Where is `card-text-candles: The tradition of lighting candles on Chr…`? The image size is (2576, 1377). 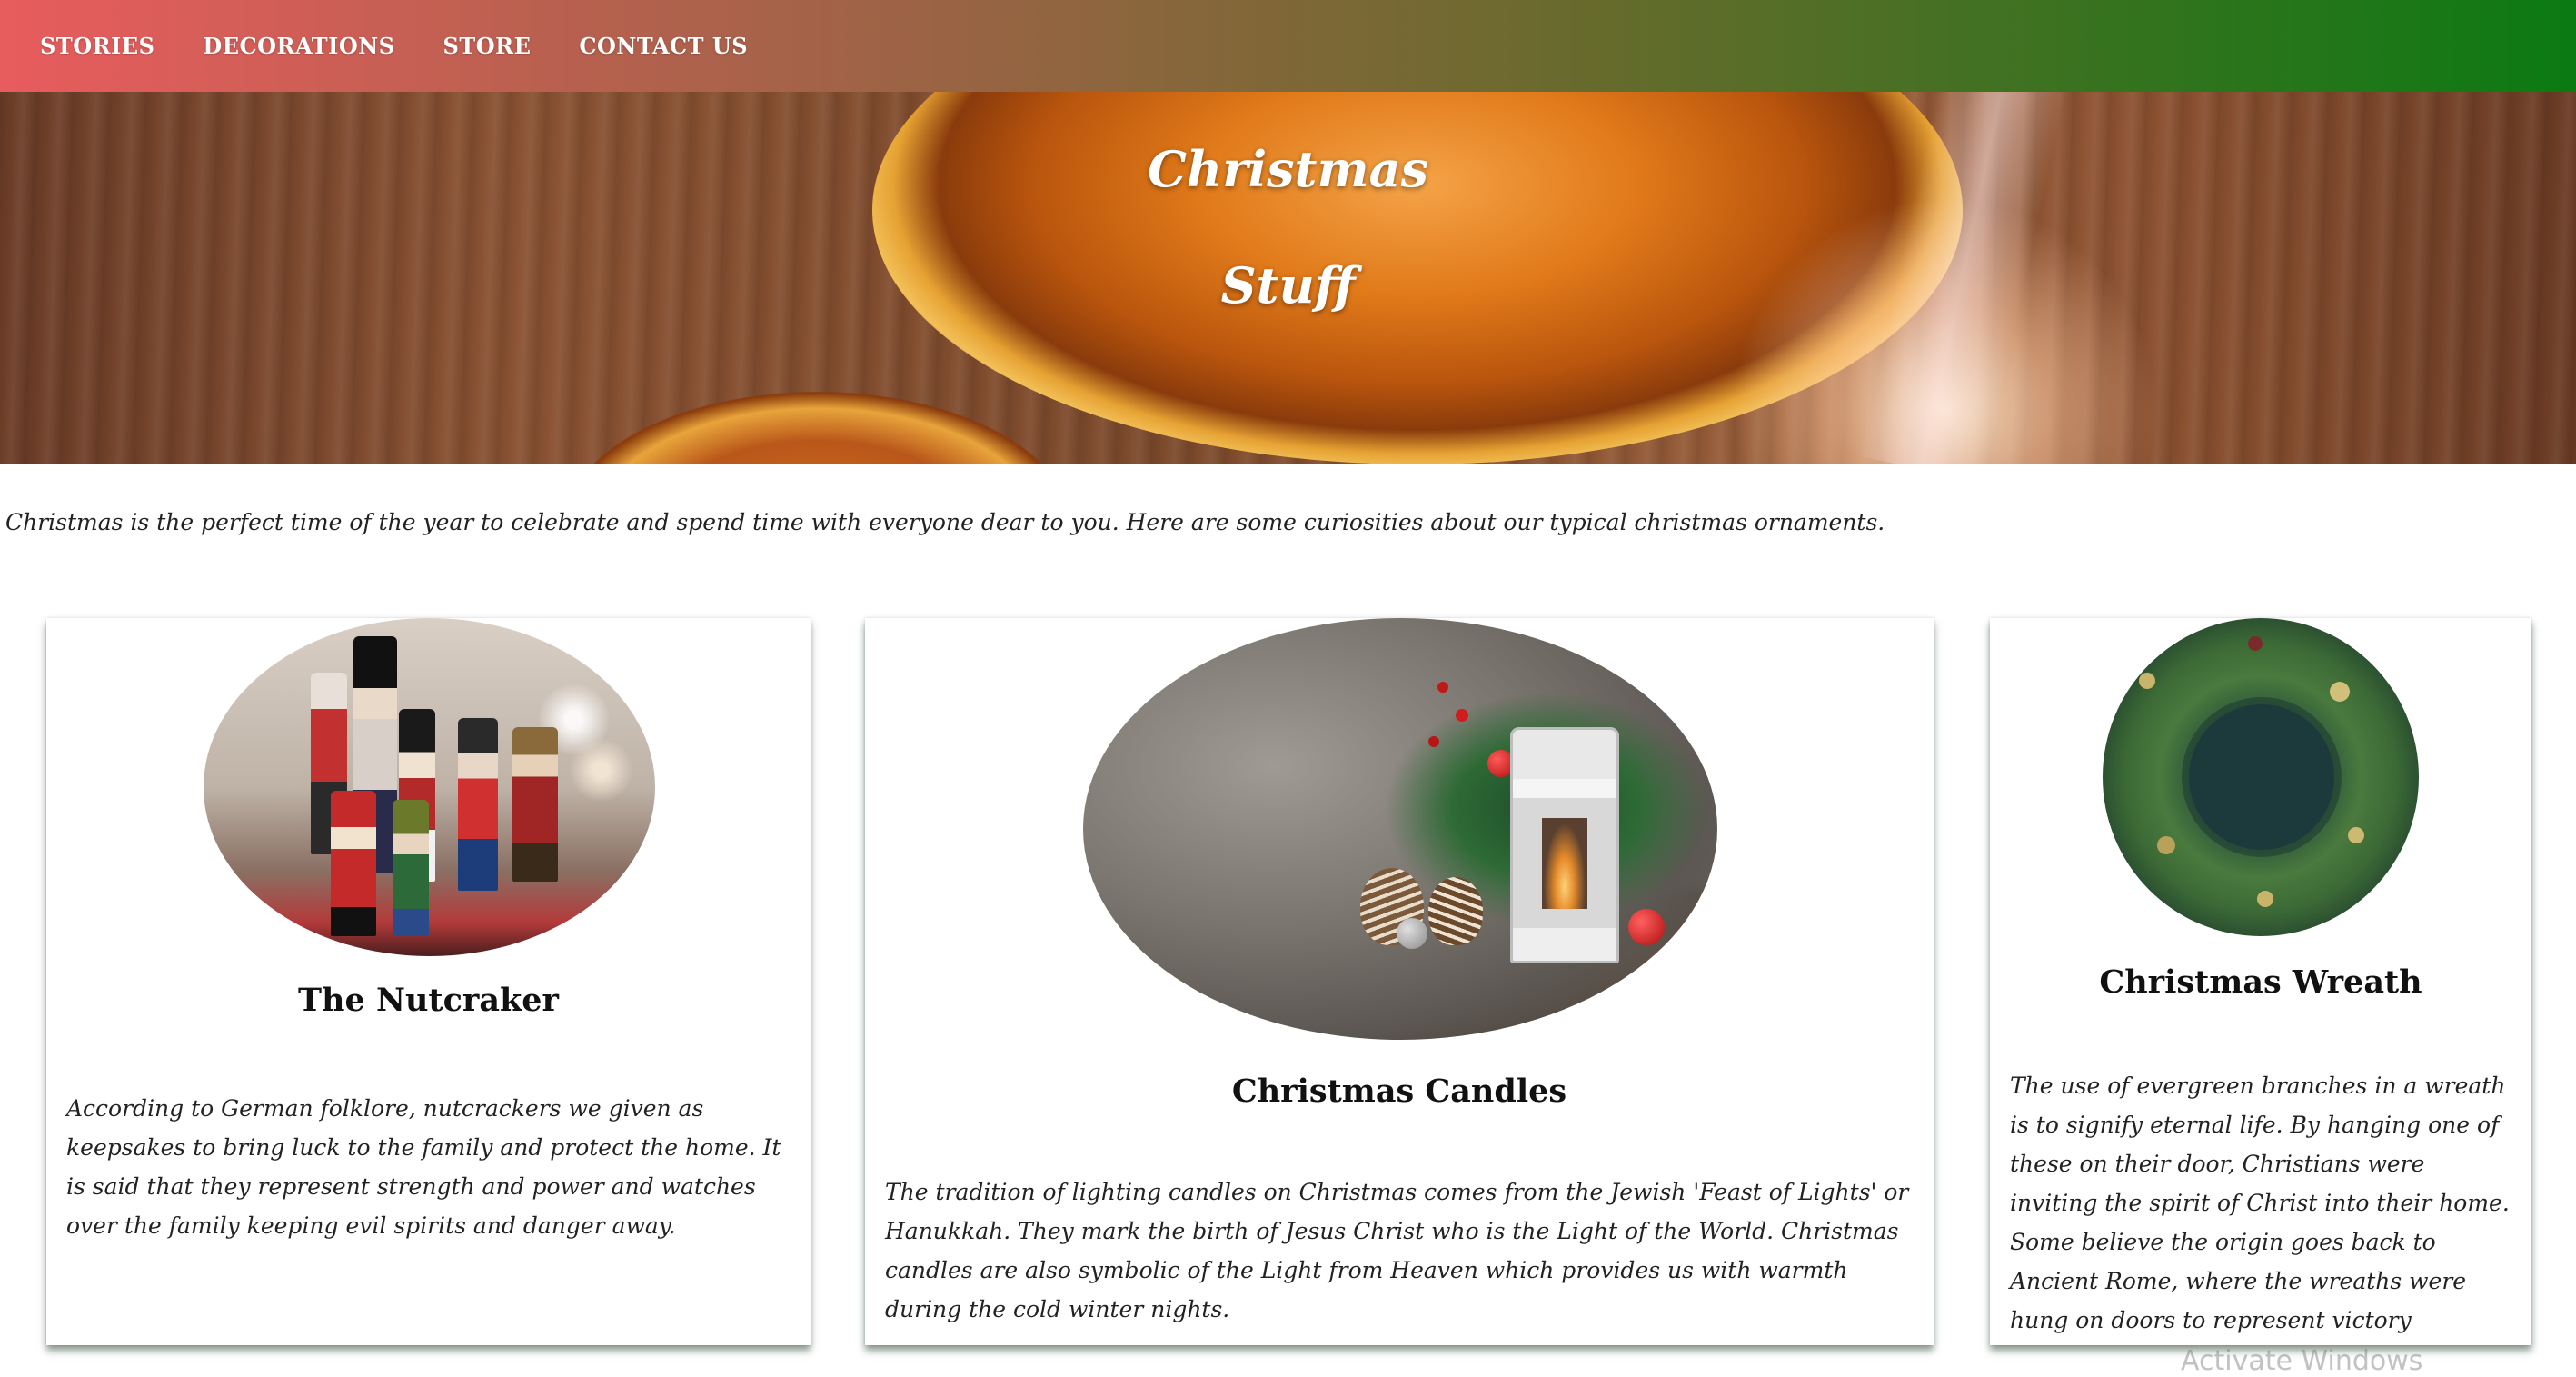 card-text-candles: The tradition of lighting candles on Chr… is located at coordinates (1397, 1250).